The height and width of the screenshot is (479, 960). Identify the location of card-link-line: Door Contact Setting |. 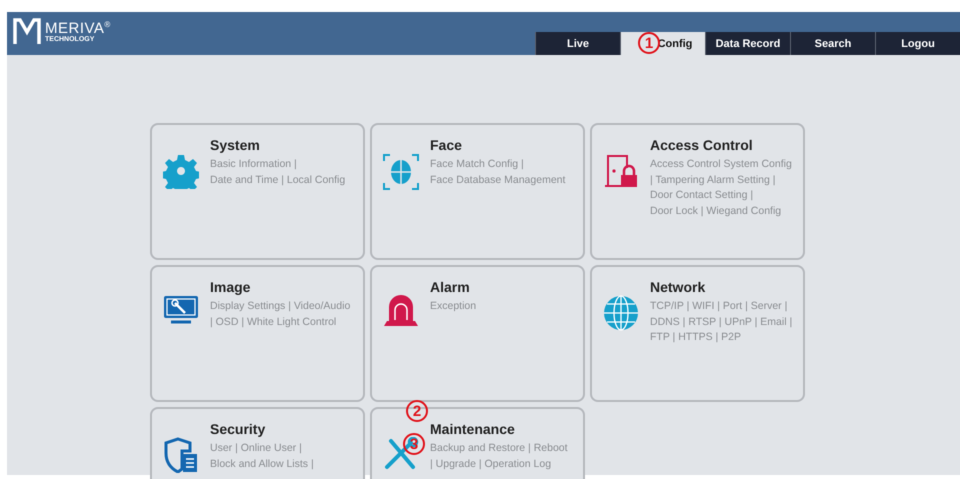
(723, 196).